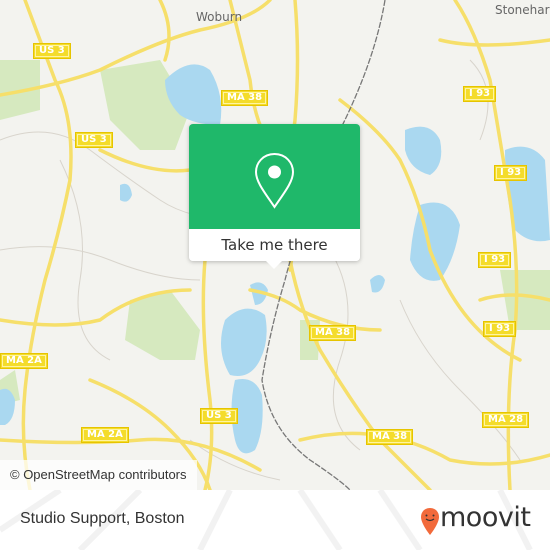  I want to click on moovit-brand-logo: moovit, so click(485, 517).